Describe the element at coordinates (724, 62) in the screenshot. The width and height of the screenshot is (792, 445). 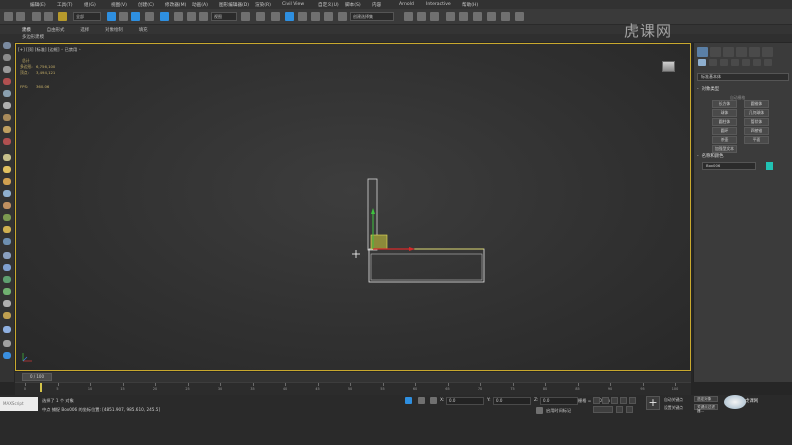
I see `lights-category-icon` at that location.